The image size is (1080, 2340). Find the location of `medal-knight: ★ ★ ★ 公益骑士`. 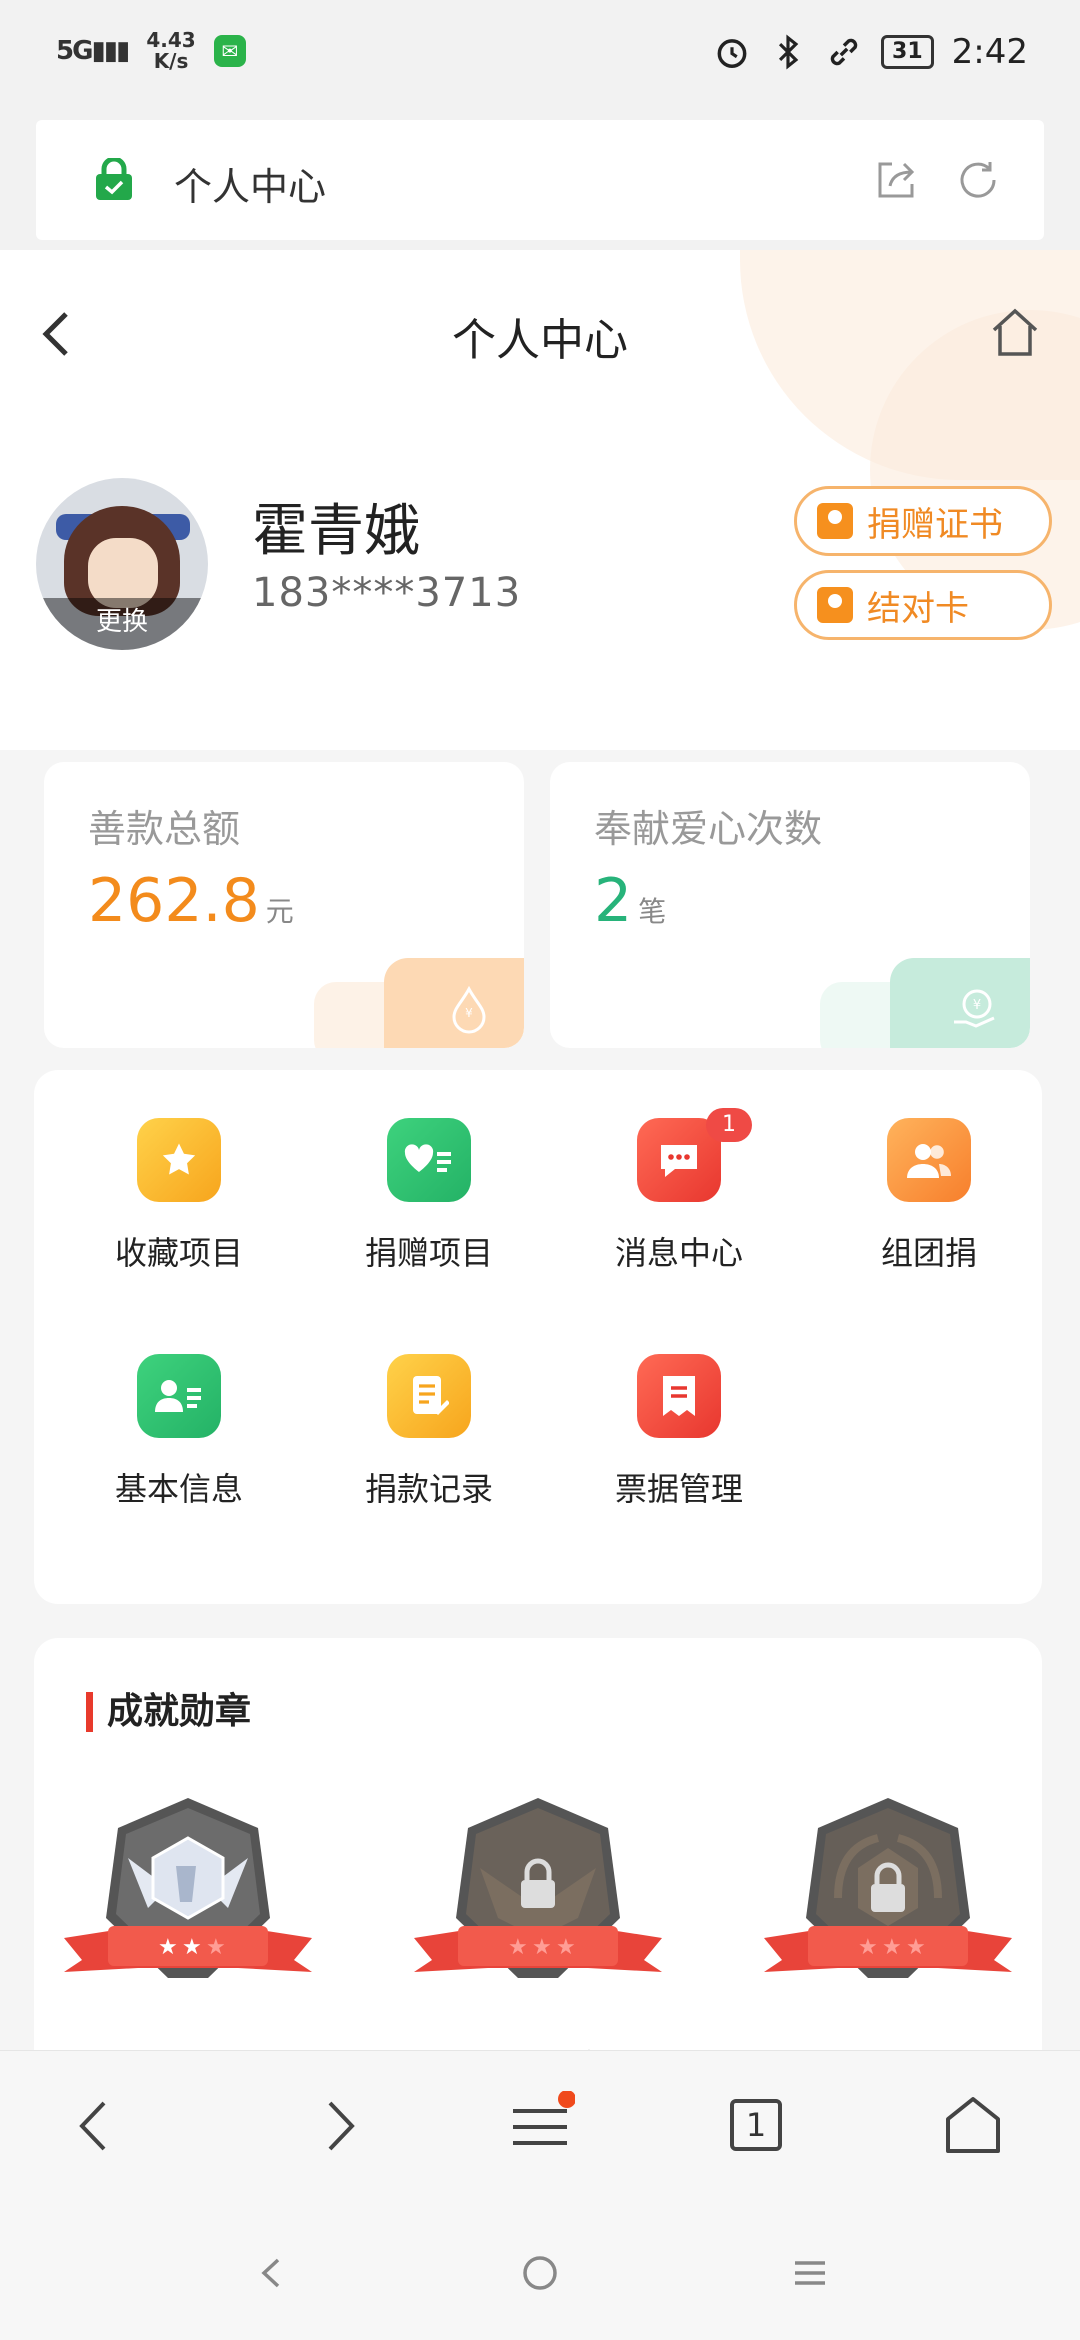

medal-knight: ★ ★ ★ 公益骑士 is located at coordinates (888, 1919).